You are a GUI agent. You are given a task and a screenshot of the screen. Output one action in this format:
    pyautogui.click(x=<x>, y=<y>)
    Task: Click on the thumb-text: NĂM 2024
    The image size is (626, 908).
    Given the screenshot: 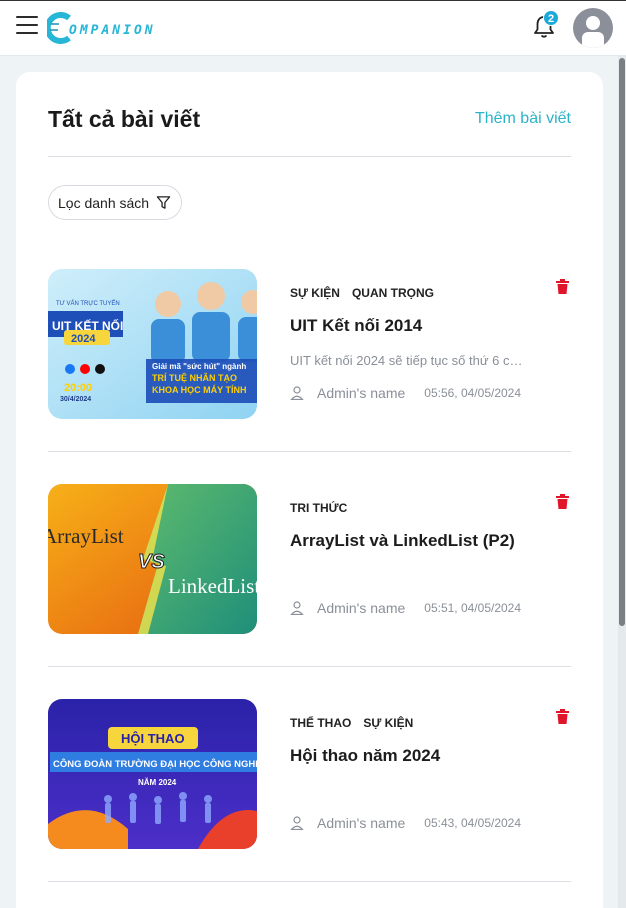 What is the action you would take?
    pyautogui.click(x=157, y=782)
    